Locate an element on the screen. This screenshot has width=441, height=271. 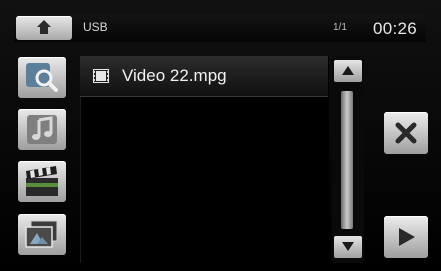
sidebar-item-photo is located at coordinates (42, 234).